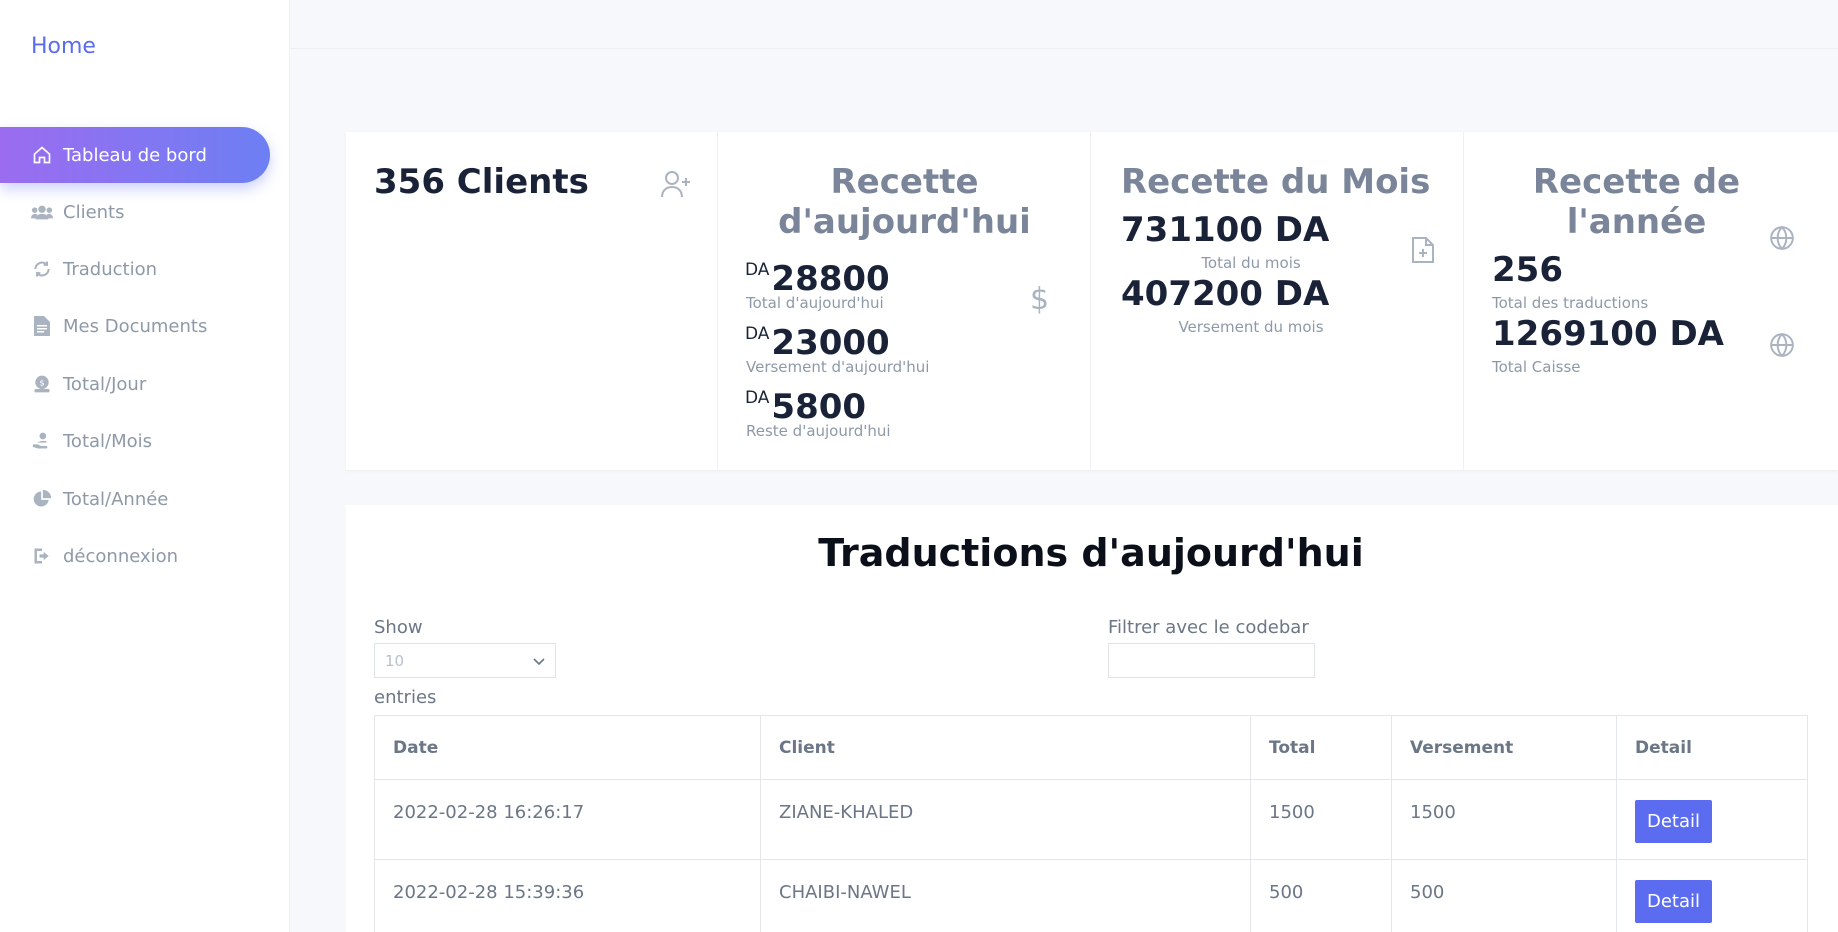 The height and width of the screenshot is (932, 1838). Describe the element at coordinates (42, 556) in the screenshot. I see `logout-icon` at that location.